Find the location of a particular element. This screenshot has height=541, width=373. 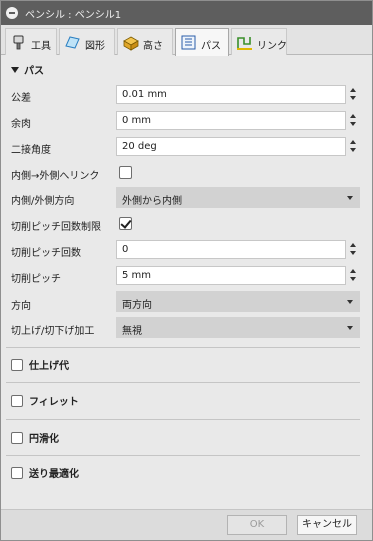

feed-optimization-label: 送り最適化 is located at coordinates (54, 474).